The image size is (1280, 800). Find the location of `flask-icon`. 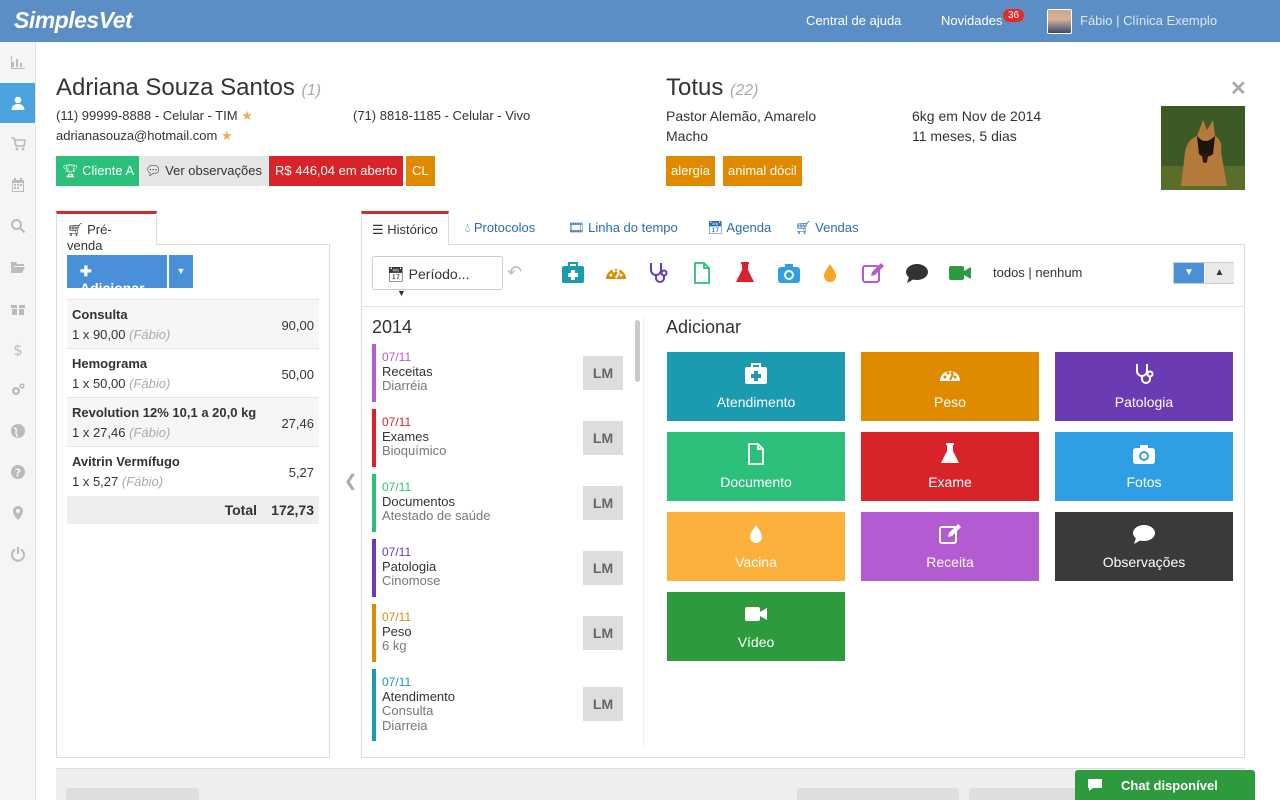

flask-icon is located at coordinates (746, 273).